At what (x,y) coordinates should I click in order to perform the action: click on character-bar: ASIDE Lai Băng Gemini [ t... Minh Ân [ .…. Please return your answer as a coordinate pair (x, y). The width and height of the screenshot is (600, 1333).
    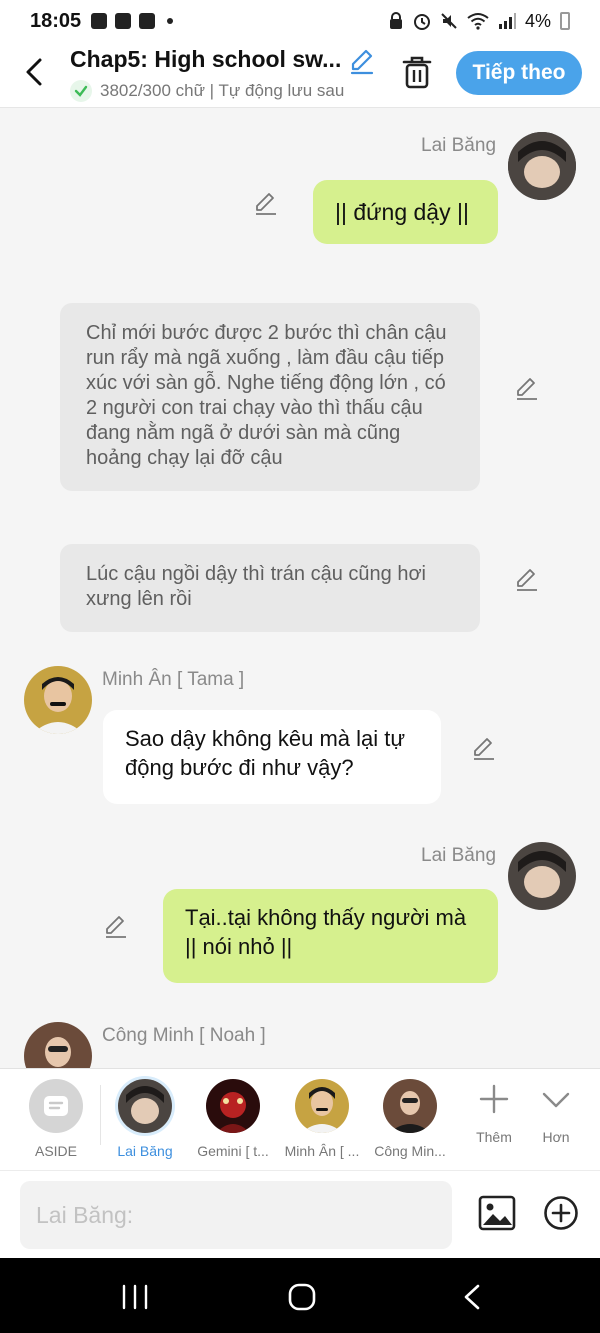
    Looking at the image, I should click on (300, 1119).